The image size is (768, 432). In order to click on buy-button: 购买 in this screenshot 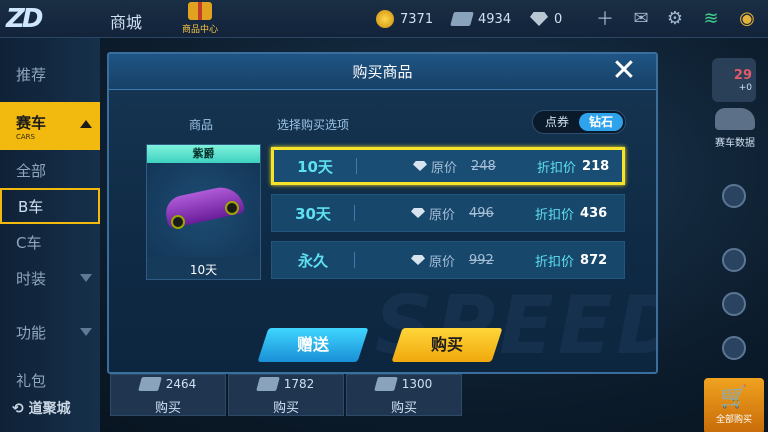, I will do `click(447, 345)`.